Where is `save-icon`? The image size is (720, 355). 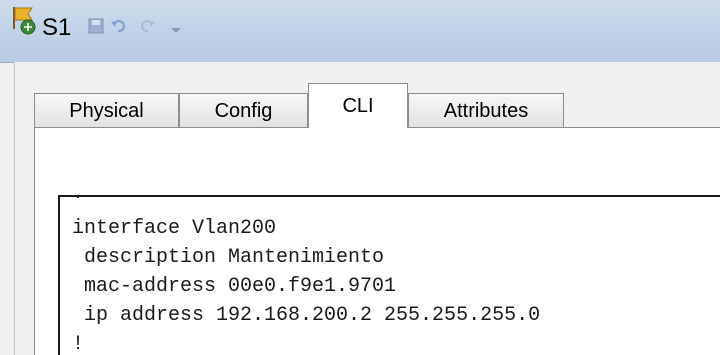 save-icon is located at coordinates (96, 26).